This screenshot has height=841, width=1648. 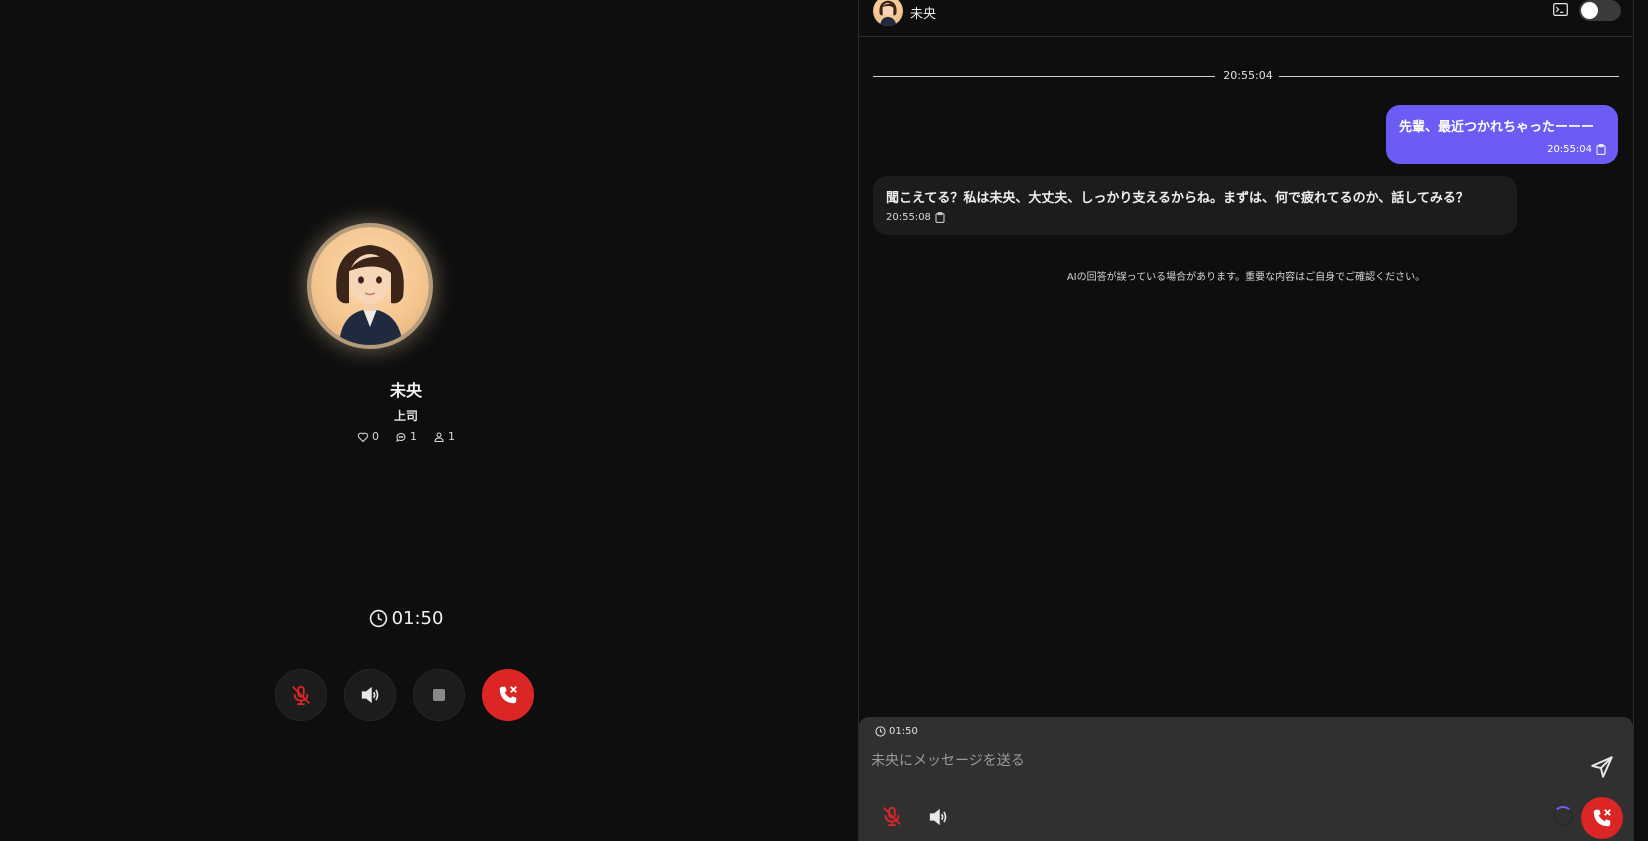 I want to click on toggle-knob, so click(x=1589, y=10).